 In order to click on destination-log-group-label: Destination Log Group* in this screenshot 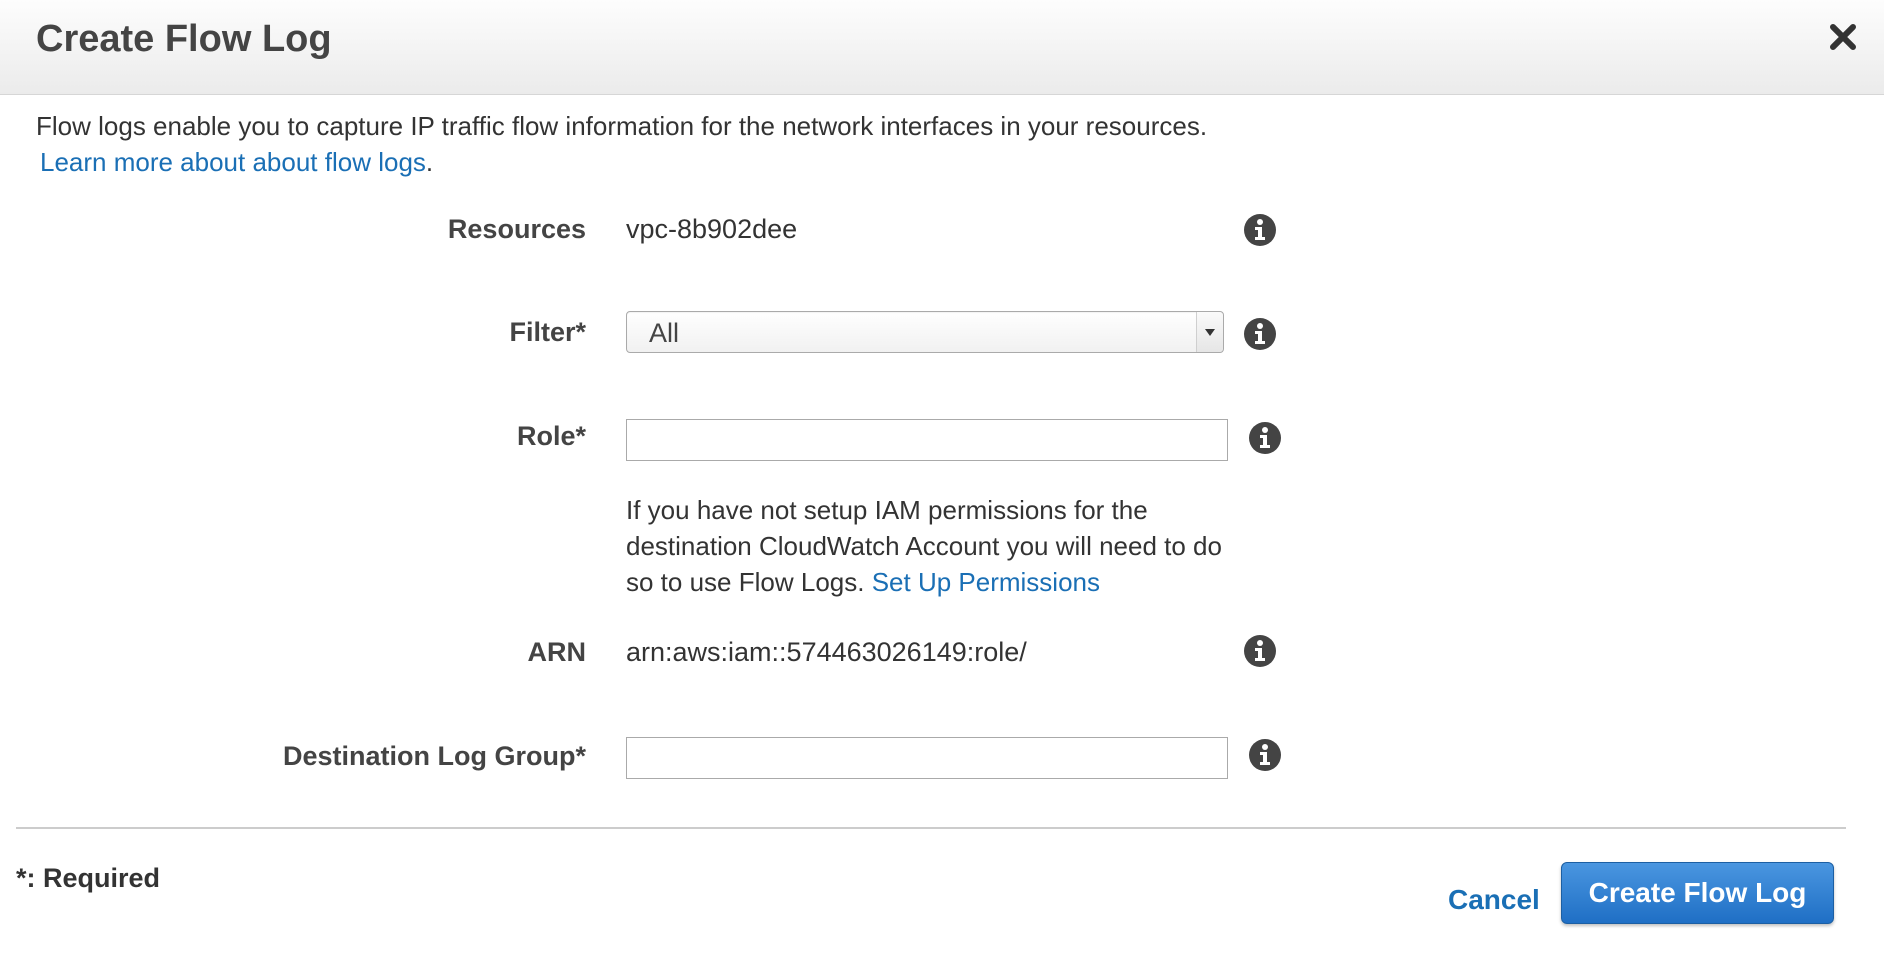, I will do `click(434, 756)`.